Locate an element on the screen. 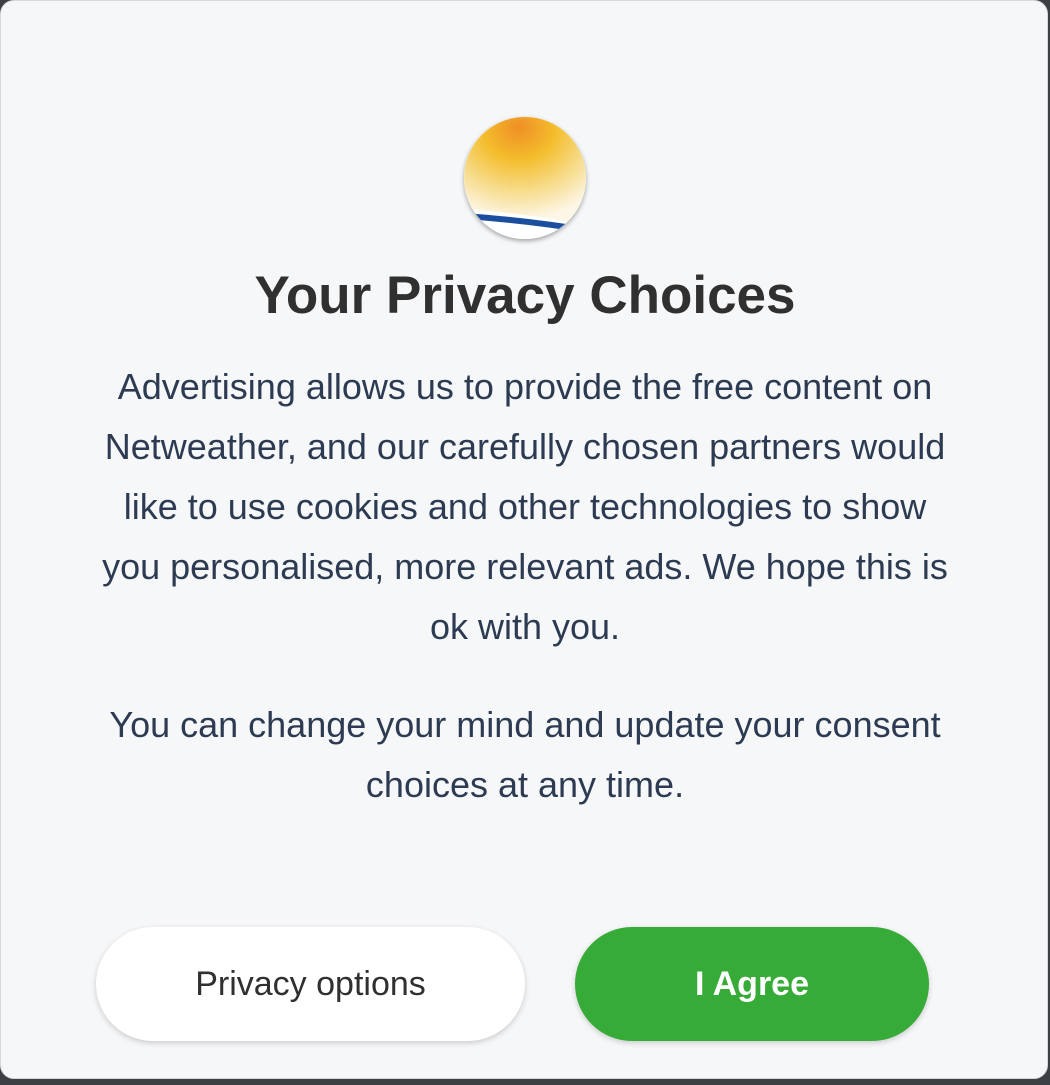 The image size is (1050, 1085). agree-button: I Agree is located at coordinates (752, 984).